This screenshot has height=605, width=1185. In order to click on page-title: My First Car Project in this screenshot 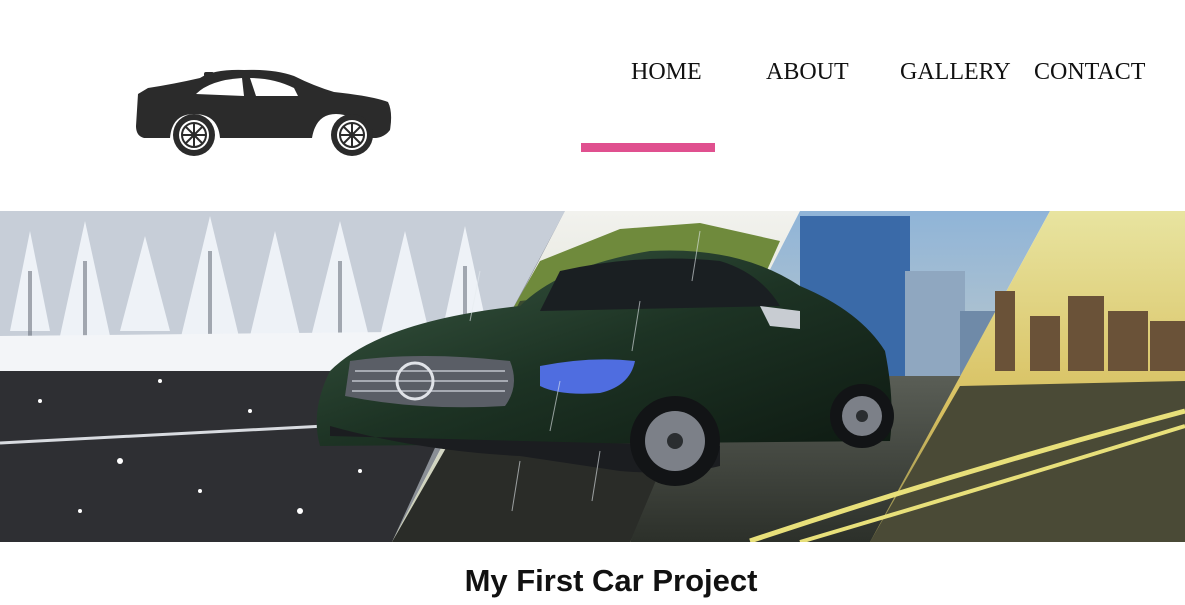, I will do `click(611, 580)`.